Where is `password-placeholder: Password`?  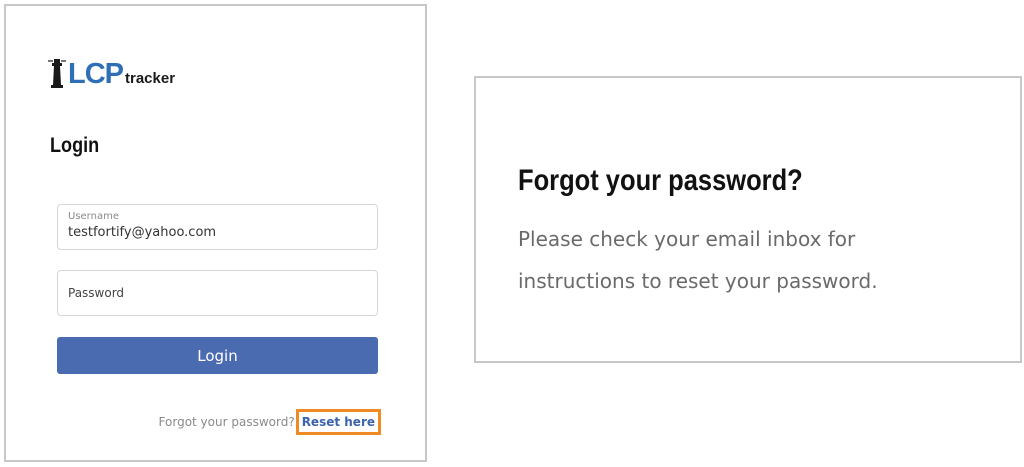
password-placeholder: Password is located at coordinates (96, 293).